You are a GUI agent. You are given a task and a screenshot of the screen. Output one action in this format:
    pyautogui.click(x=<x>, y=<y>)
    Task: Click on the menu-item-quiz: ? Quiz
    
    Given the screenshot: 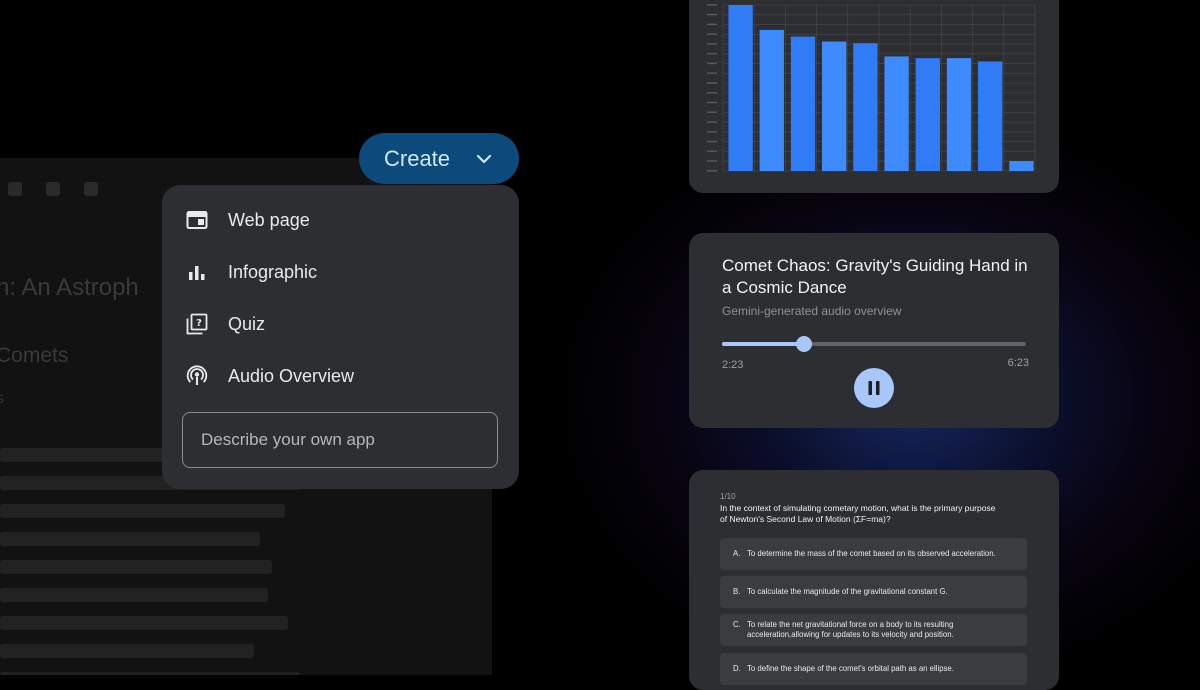 What is the action you would take?
    pyautogui.click(x=340, y=324)
    